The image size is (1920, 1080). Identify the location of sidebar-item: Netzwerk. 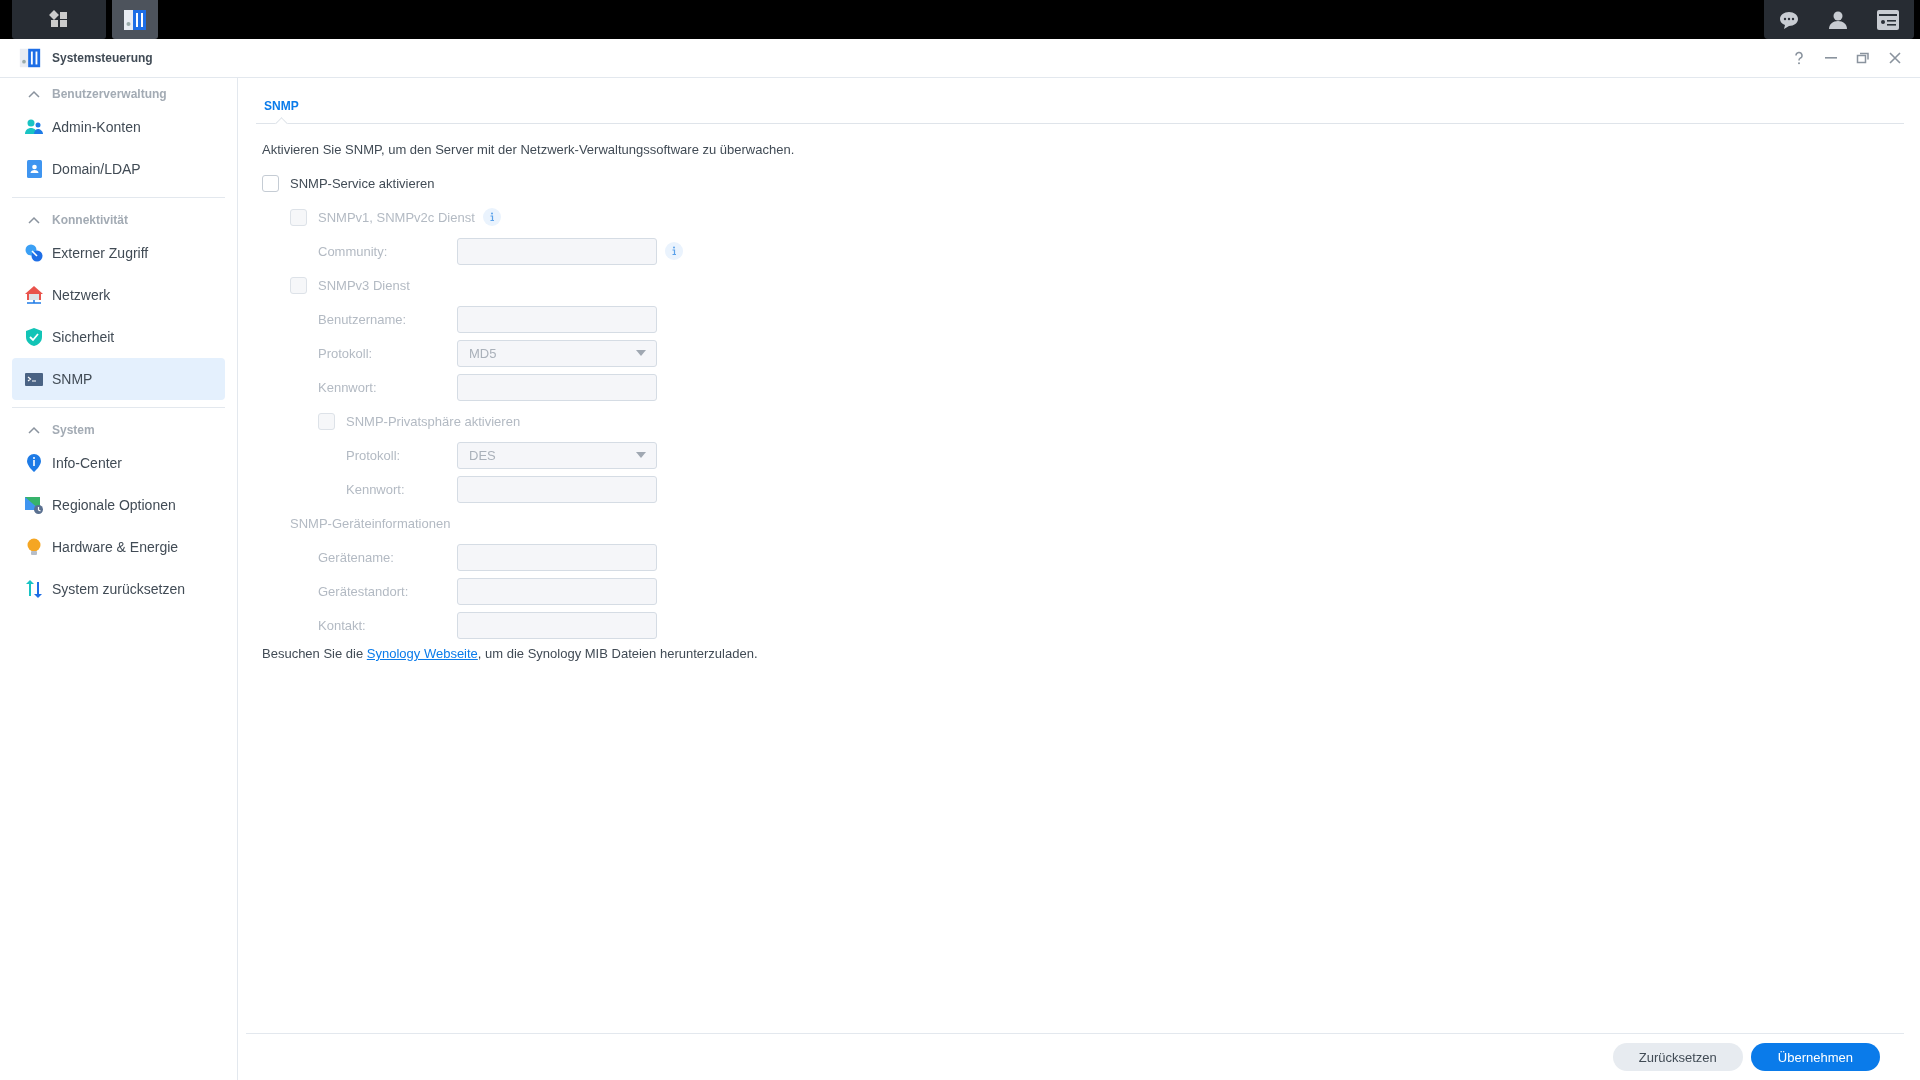
(118, 295).